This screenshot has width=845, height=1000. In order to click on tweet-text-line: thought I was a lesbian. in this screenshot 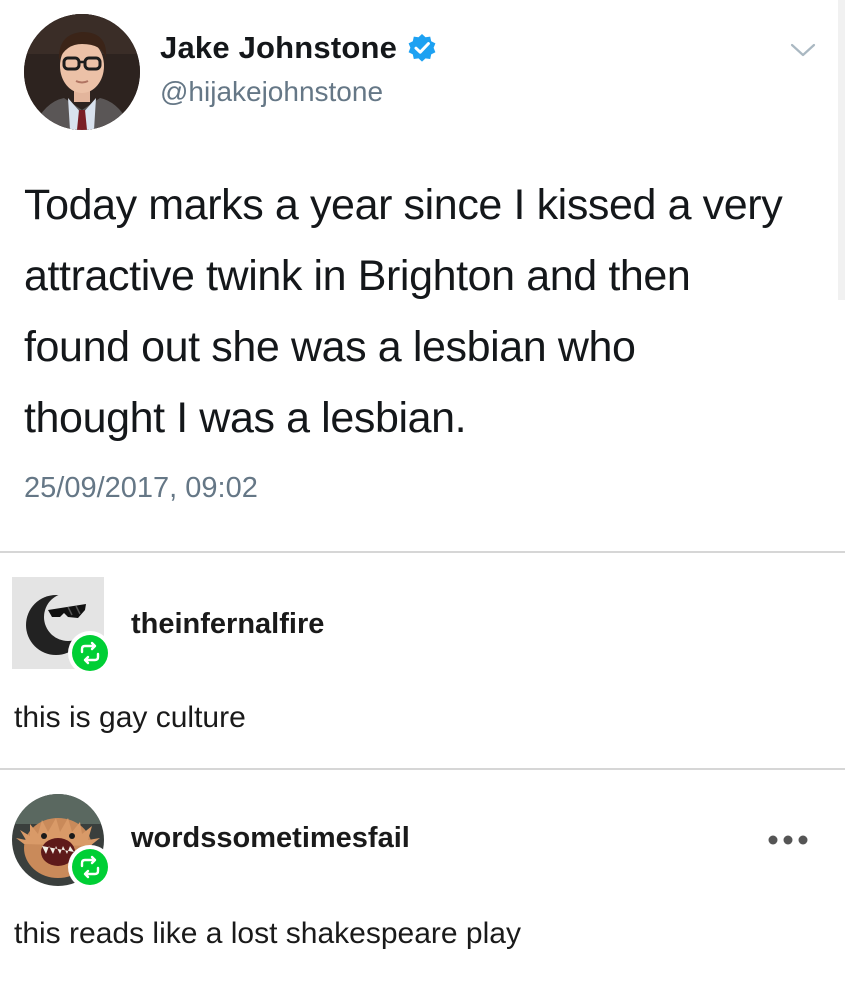, I will do `click(245, 418)`.